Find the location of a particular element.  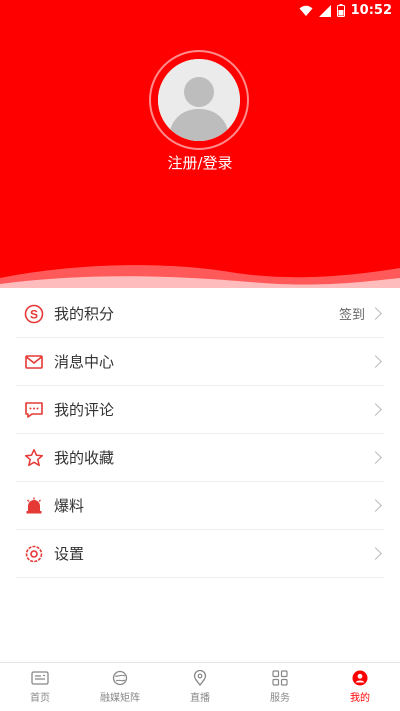

menu-item-settings: 设置 is located at coordinates (200, 554).